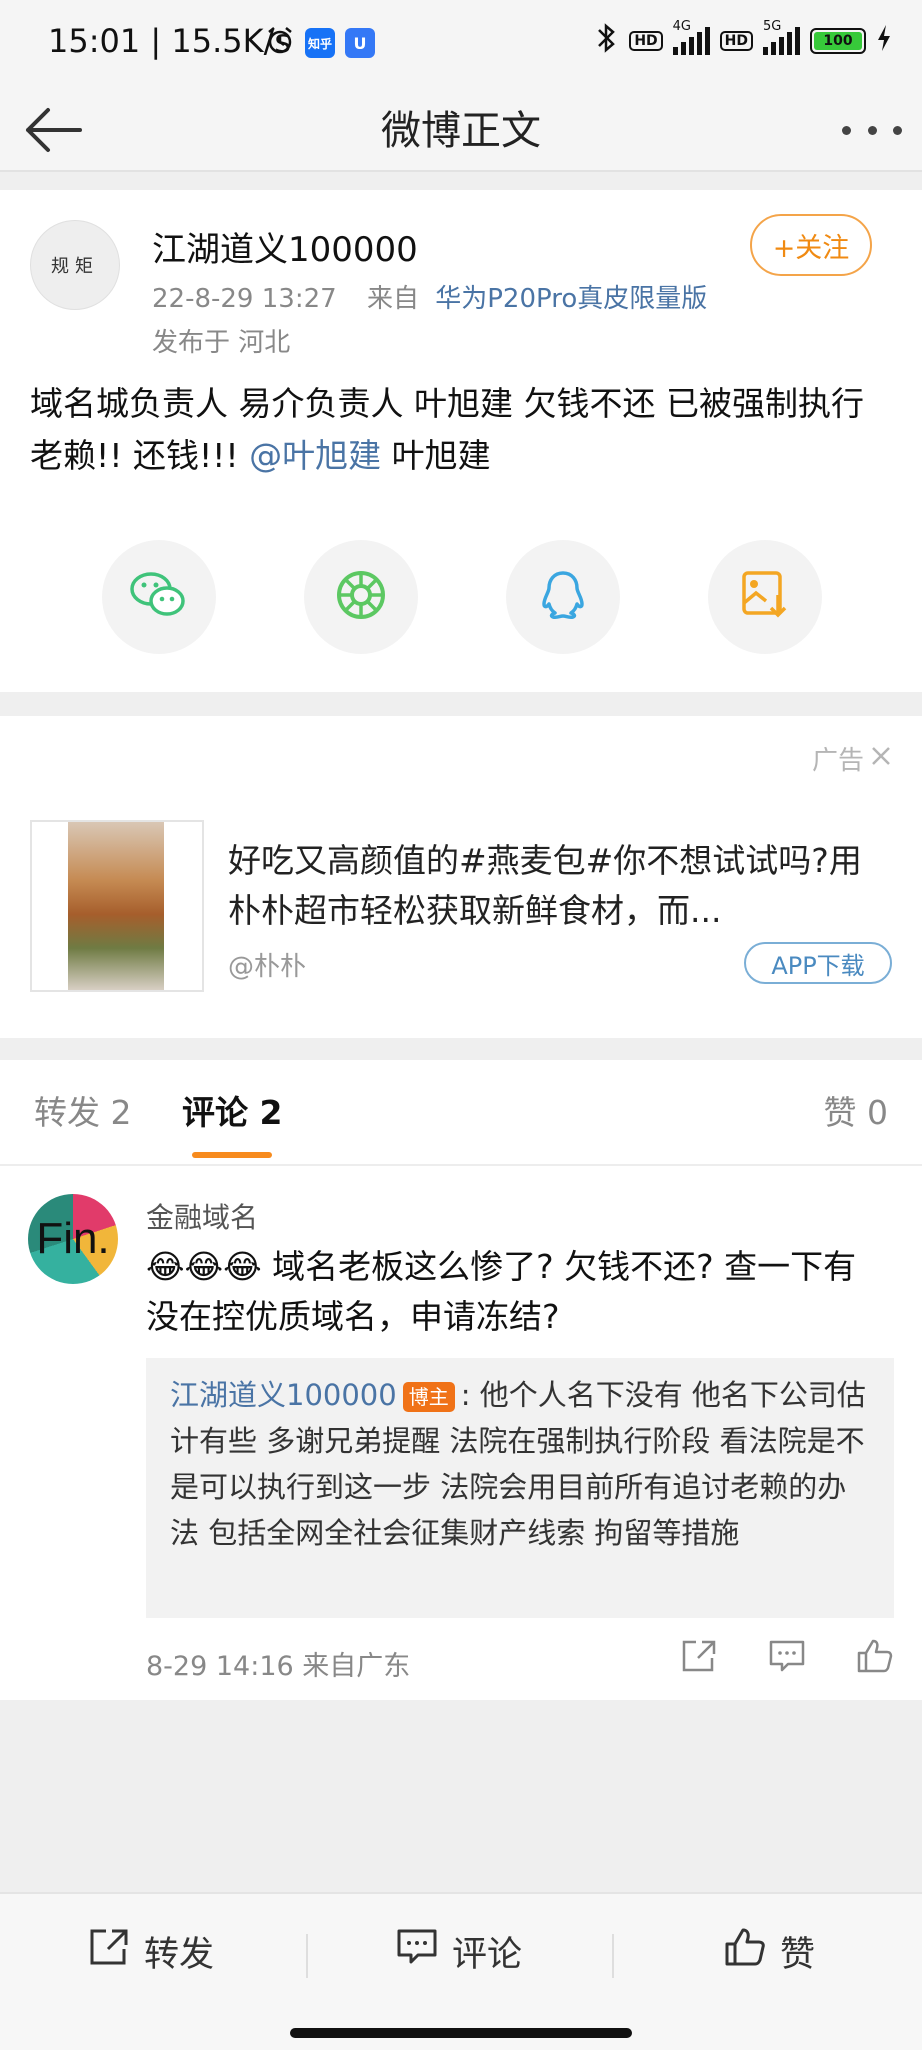 The height and width of the screenshot is (2050, 922). I want to click on qq-icon, so click(563, 597).